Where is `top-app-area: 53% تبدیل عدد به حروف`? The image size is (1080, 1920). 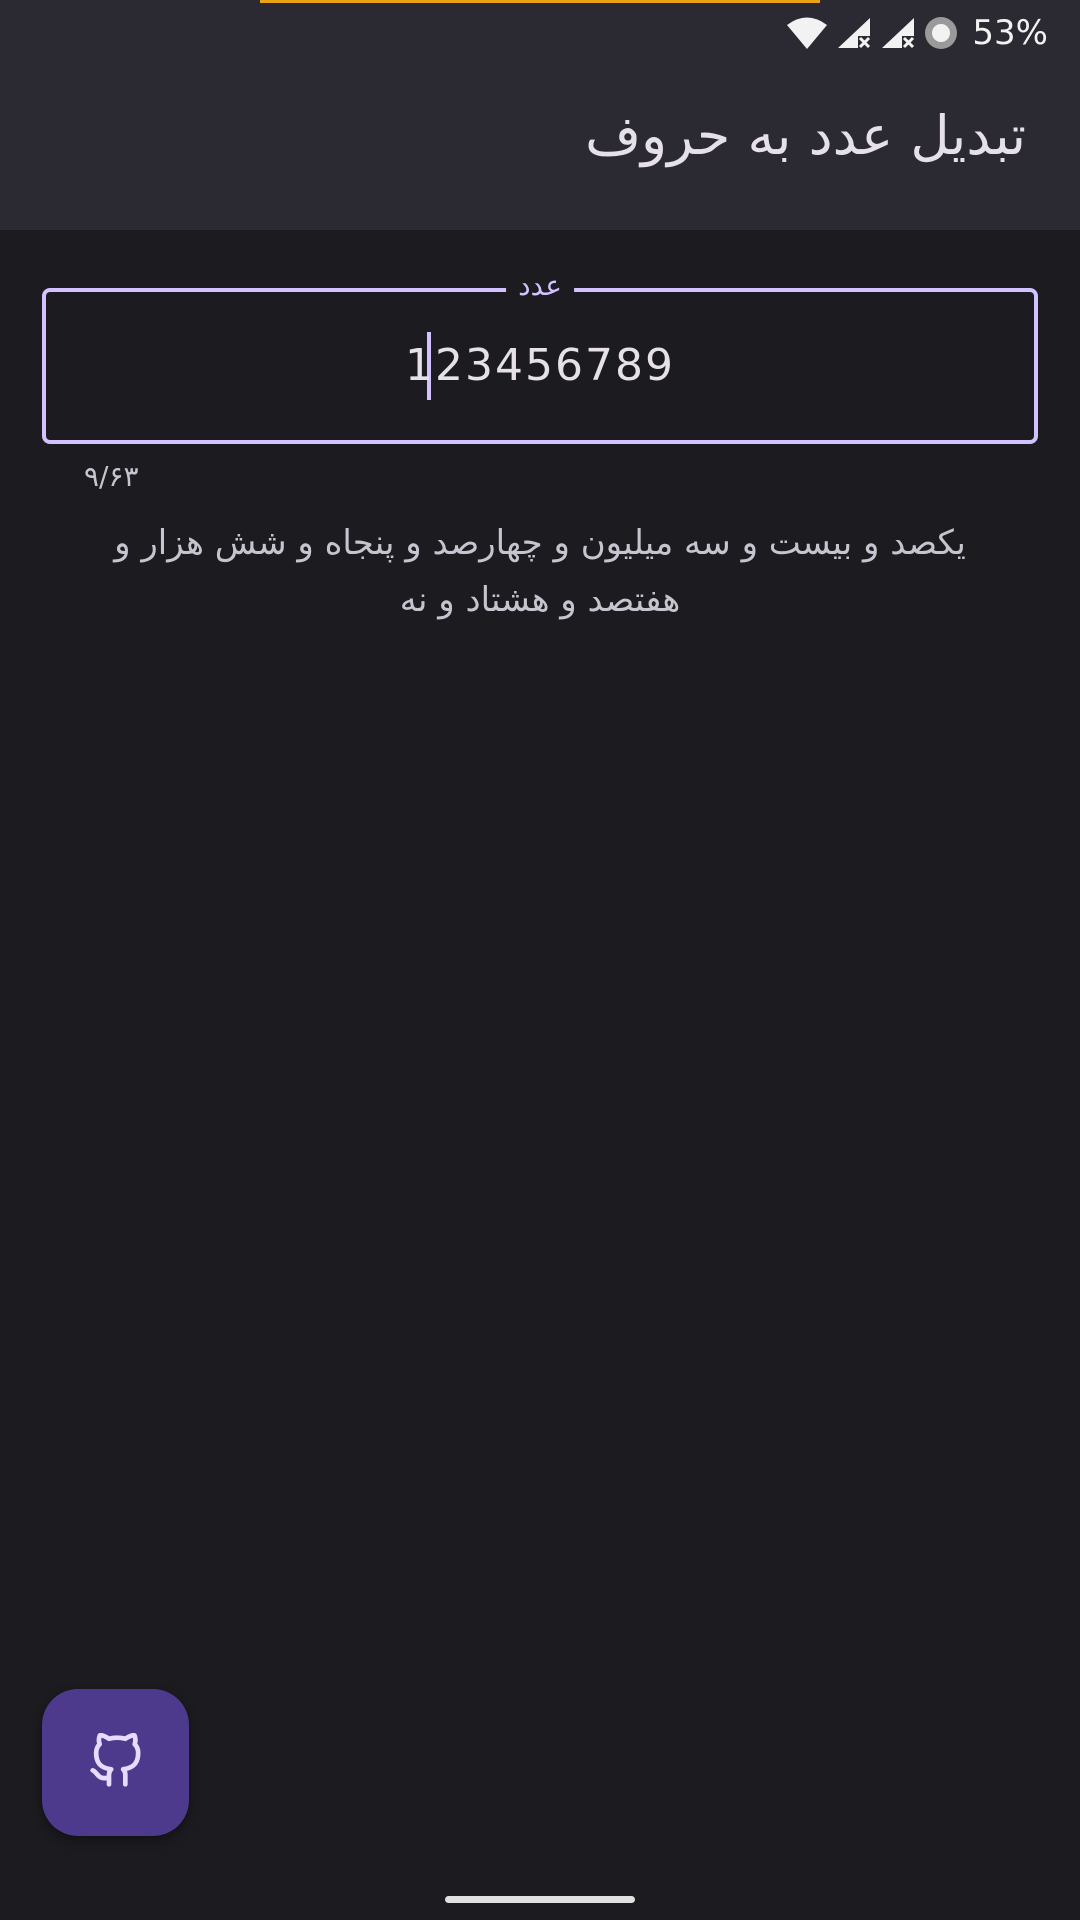 top-app-area: 53% تبدیل عدد به حروف is located at coordinates (540, 115).